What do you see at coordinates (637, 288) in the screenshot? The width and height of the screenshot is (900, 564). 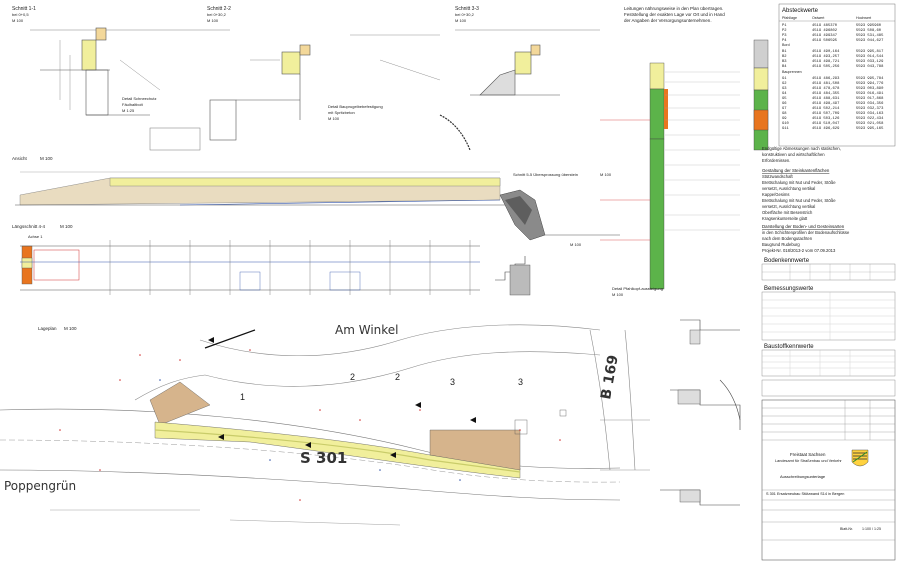 I see `pile-detail-title: Detail Pfahlkopf-aussteigung` at bounding box center [637, 288].